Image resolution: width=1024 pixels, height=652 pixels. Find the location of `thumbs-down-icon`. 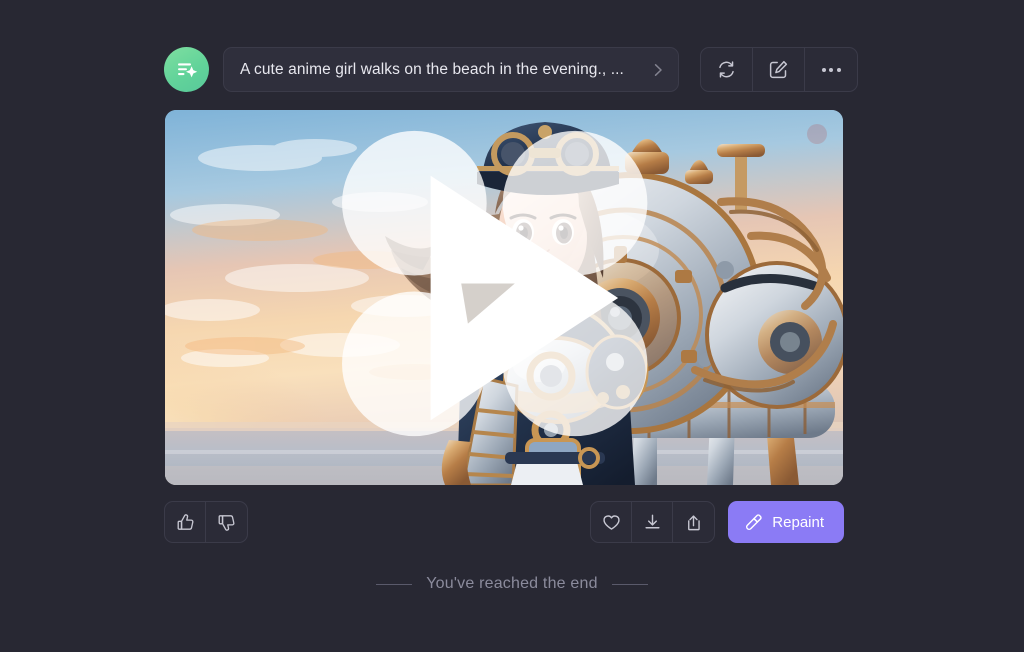

thumbs-down-icon is located at coordinates (226, 522).